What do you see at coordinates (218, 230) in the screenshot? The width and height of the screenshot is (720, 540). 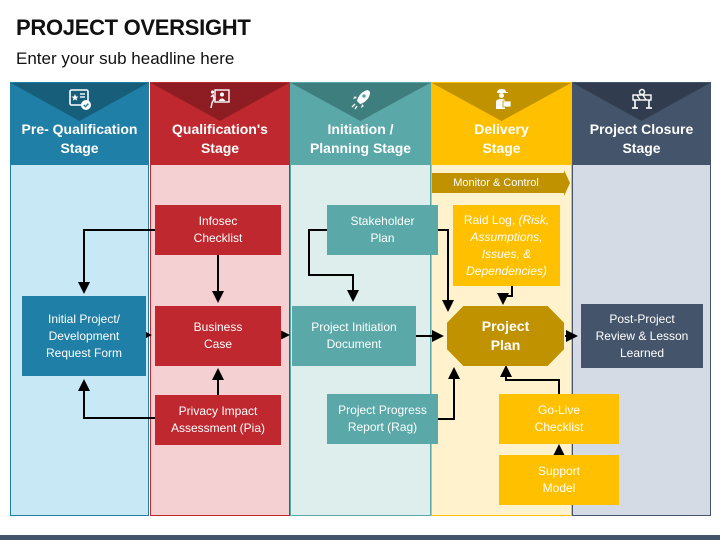 I see `infosec-checklist-box: Infosec Checklist` at bounding box center [218, 230].